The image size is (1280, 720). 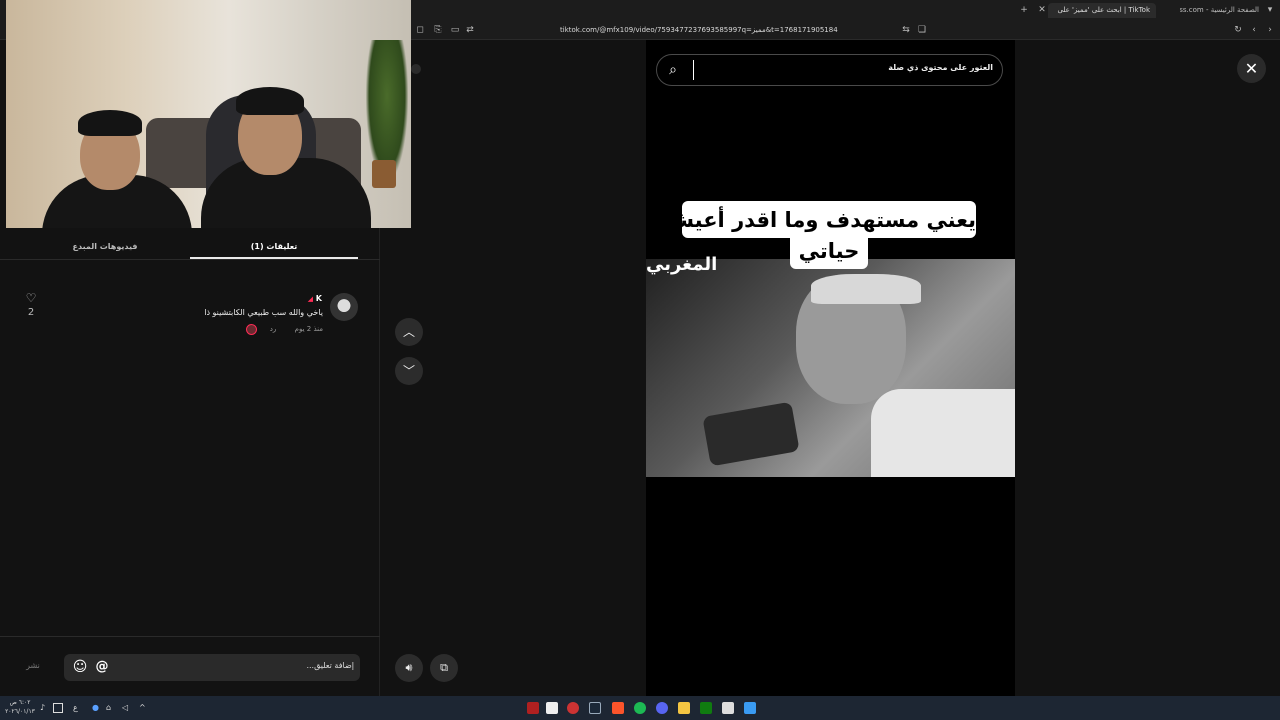 I want to click on person-right-hair, so click(x=270, y=101).